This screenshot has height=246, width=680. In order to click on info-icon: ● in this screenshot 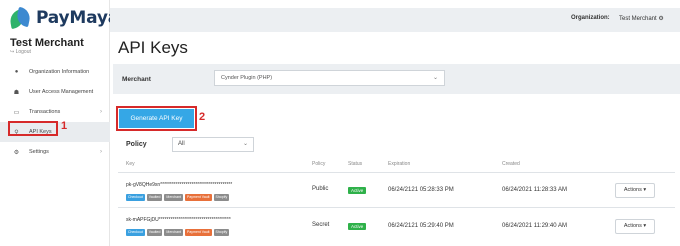, I will do `click(16, 72)`.